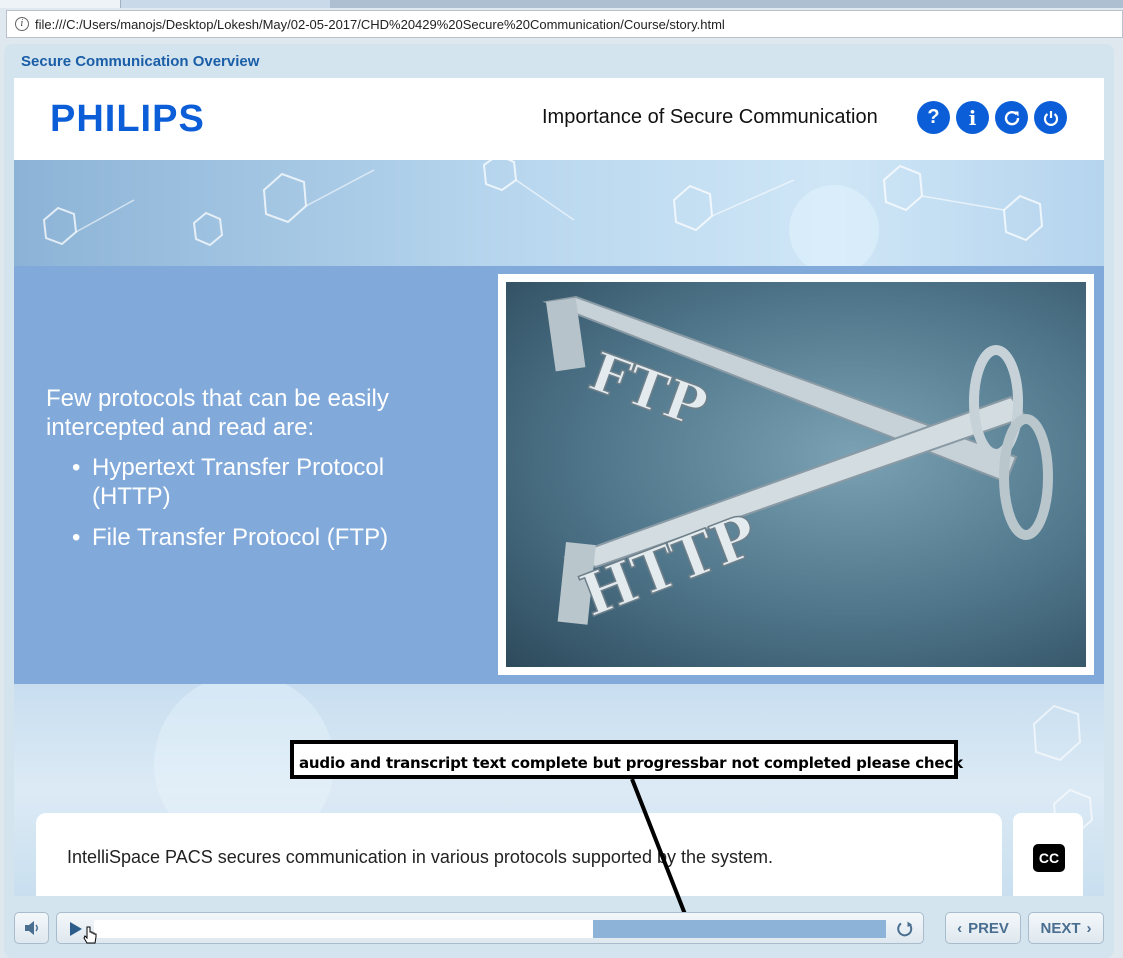  What do you see at coordinates (343, 929) in the screenshot?
I see `progress-bar-fill` at bounding box center [343, 929].